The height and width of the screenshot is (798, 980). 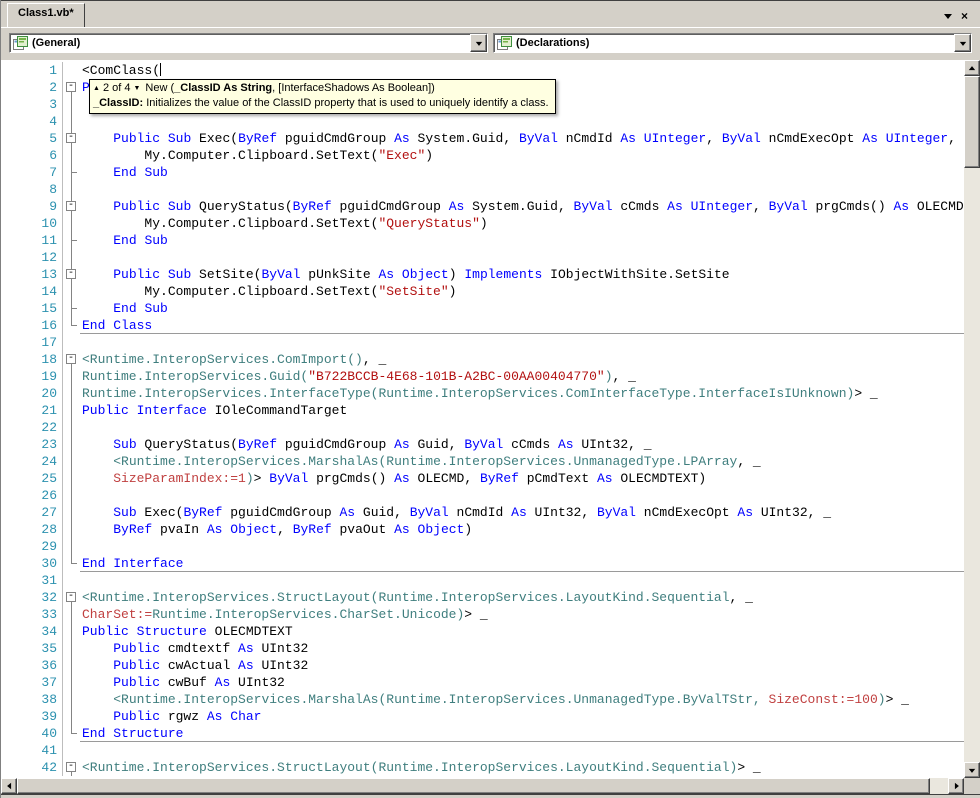 What do you see at coordinates (32, 138) in the screenshot?
I see `line-number: 5` at bounding box center [32, 138].